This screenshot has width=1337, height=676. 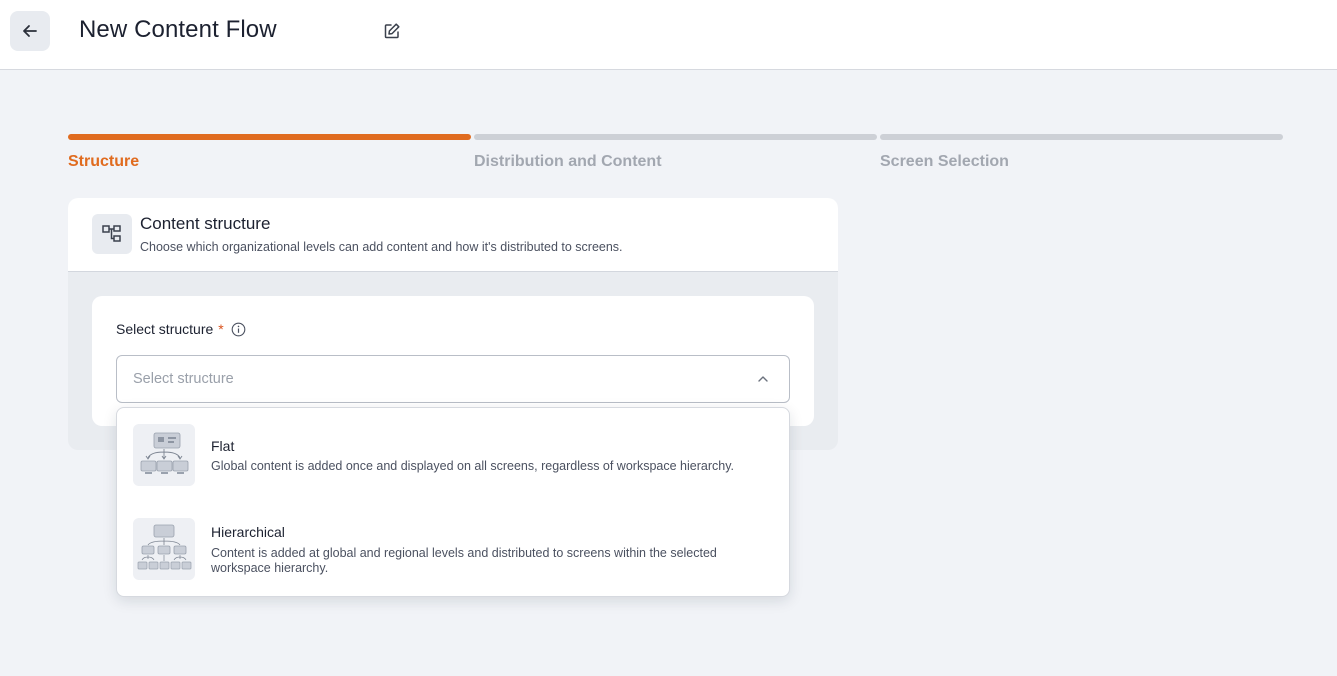 What do you see at coordinates (223, 446) in the screenshot?
I see `option-title: Flat` at bounding box center [223, 446].